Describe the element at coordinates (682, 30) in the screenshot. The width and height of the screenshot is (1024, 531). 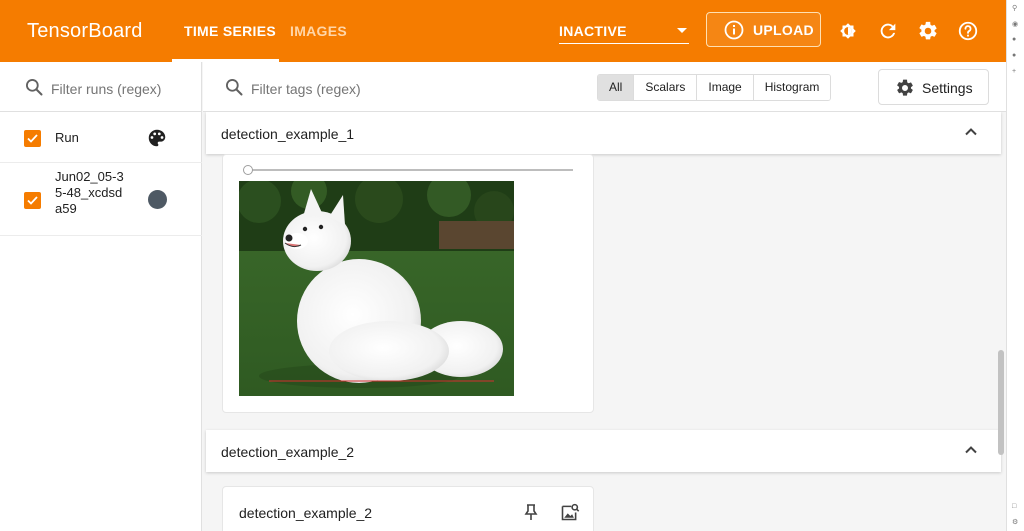
I see `dropdown-caret-icon` at that location.